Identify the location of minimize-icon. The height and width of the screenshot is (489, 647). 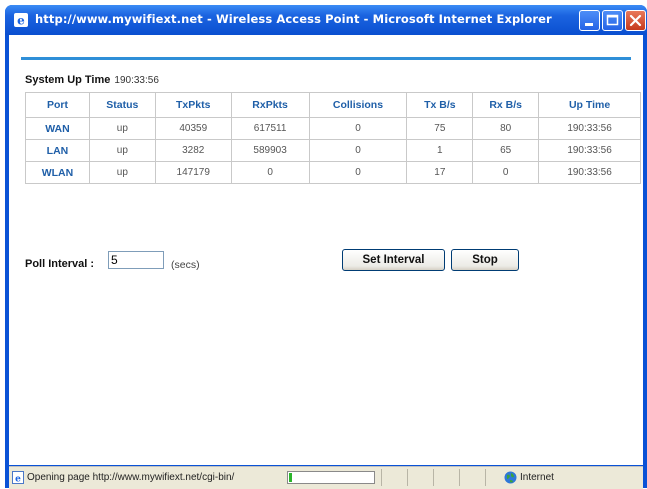
(589, 24).